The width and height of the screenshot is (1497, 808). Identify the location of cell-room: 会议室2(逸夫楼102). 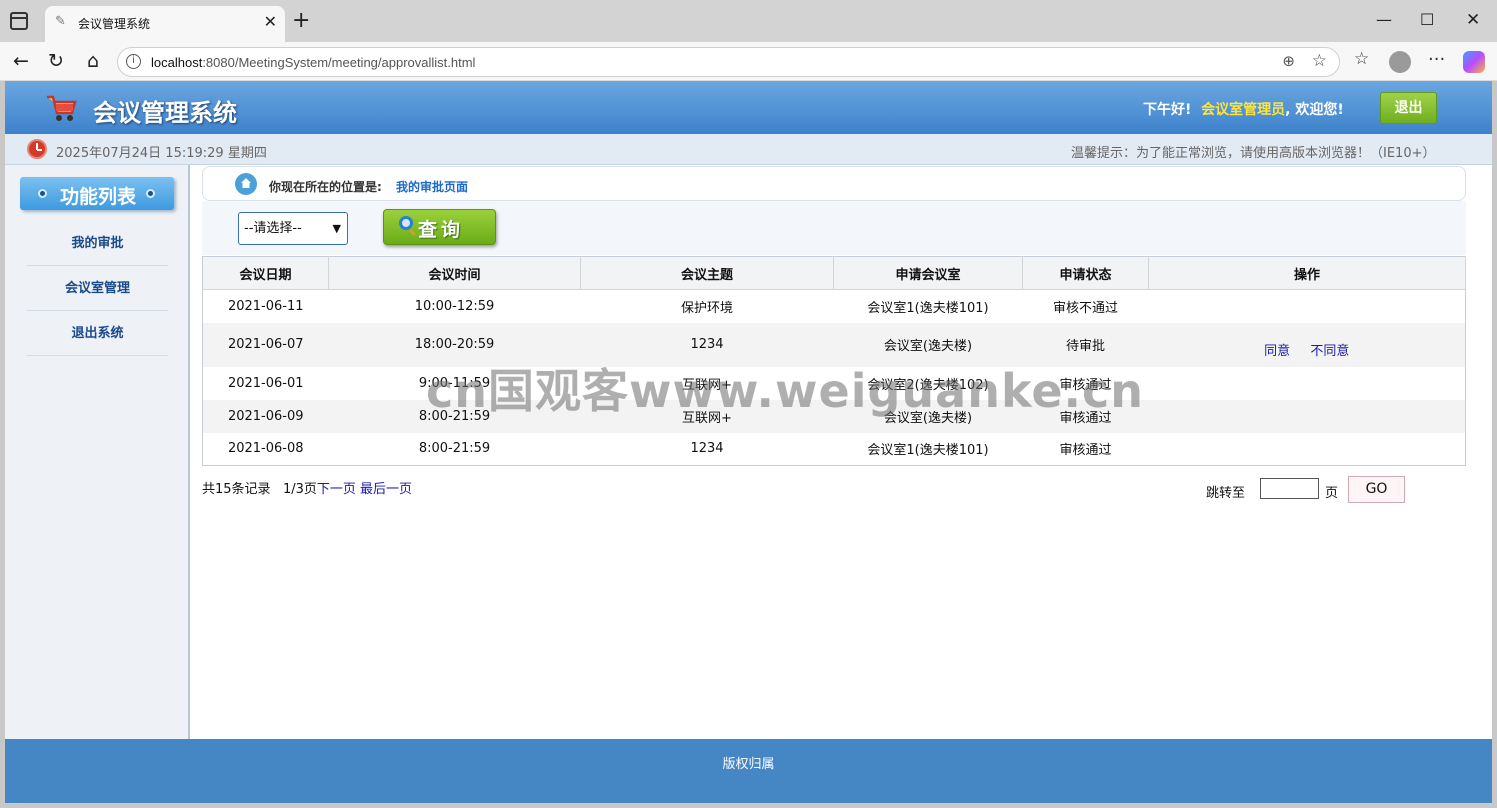
(928, 383).